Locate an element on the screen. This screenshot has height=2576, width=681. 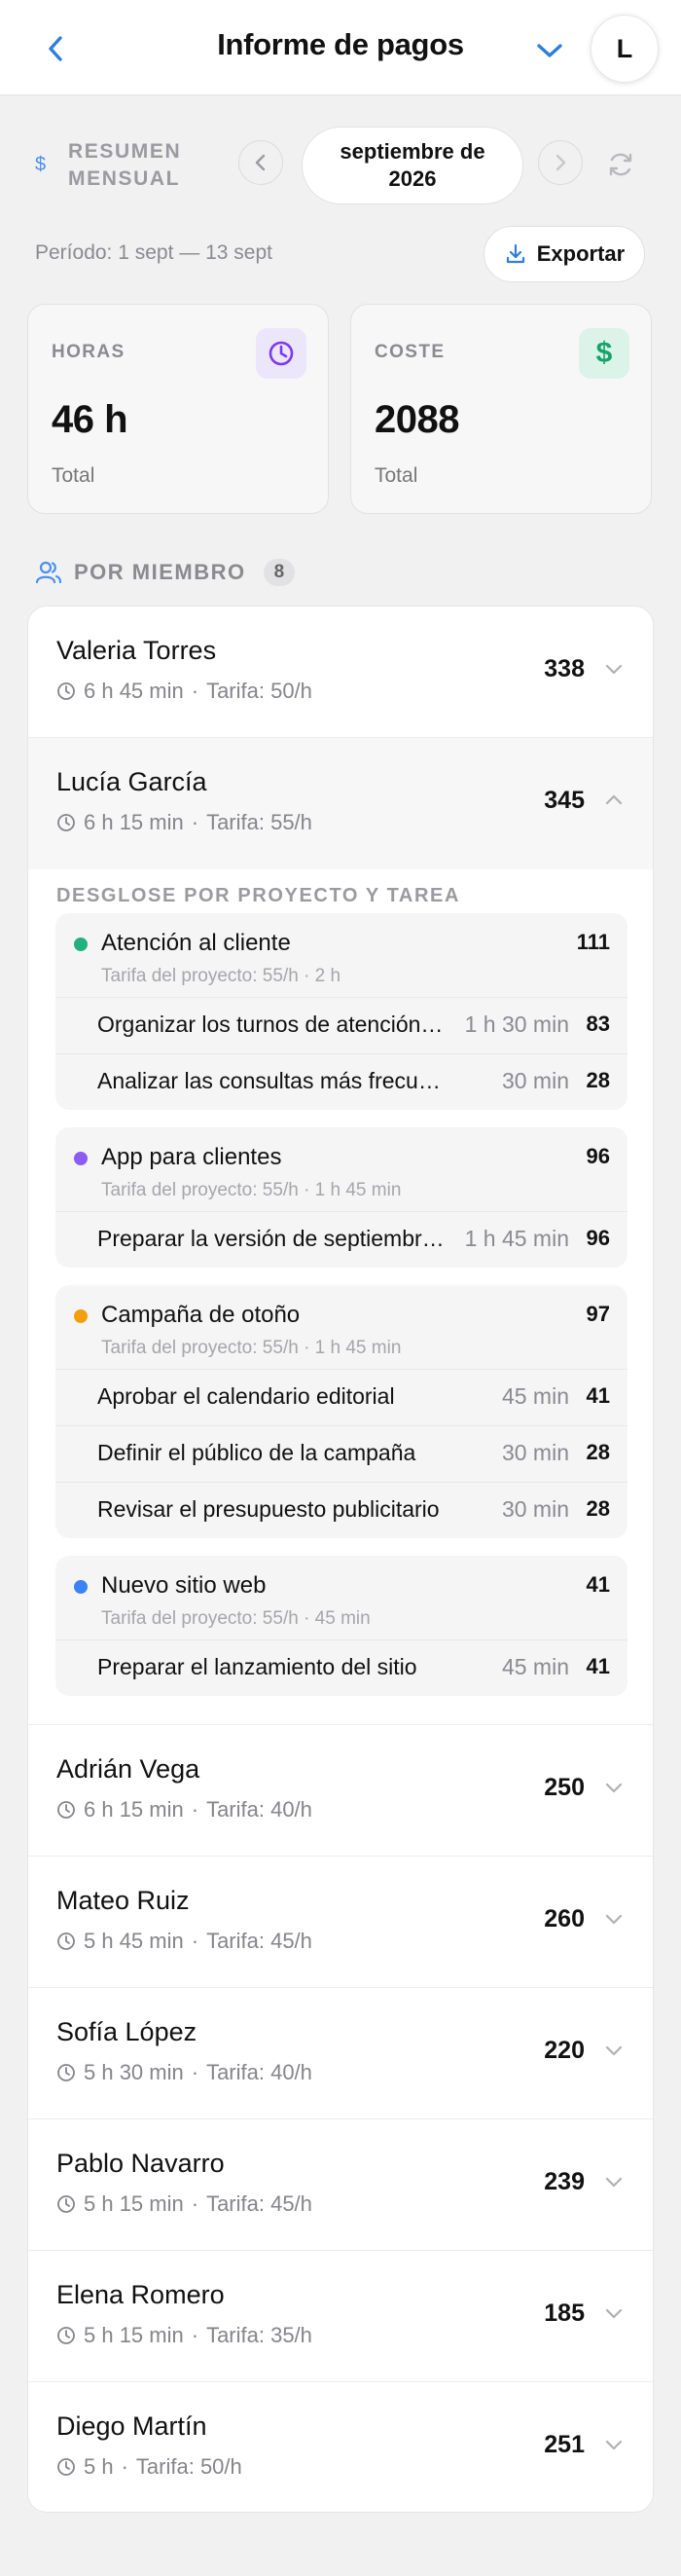
project-name: Nuevo sitio web is located at coordinates (184, 1585).